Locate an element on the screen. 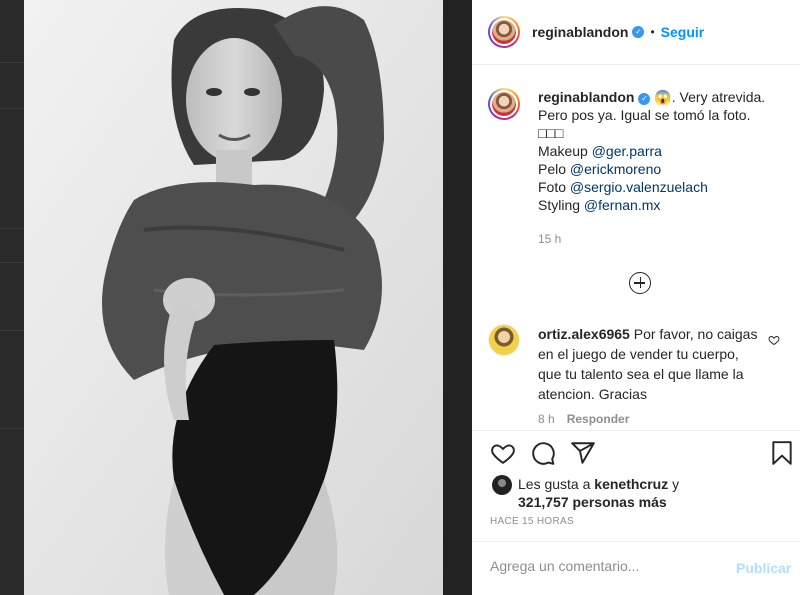 The height and width of the screenshot is (595, 800). caption-line: Pero pos ya. Igual se tomó la foto. is located at coordinates (644, 115).